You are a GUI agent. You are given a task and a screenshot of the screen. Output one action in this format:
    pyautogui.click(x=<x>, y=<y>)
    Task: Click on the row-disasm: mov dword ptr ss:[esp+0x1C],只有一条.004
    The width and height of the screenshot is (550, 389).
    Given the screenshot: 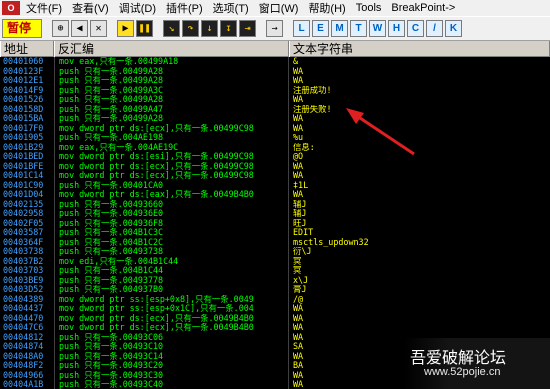 What is the action you would take?
    pyautogui.click(x=172, y=309)
    